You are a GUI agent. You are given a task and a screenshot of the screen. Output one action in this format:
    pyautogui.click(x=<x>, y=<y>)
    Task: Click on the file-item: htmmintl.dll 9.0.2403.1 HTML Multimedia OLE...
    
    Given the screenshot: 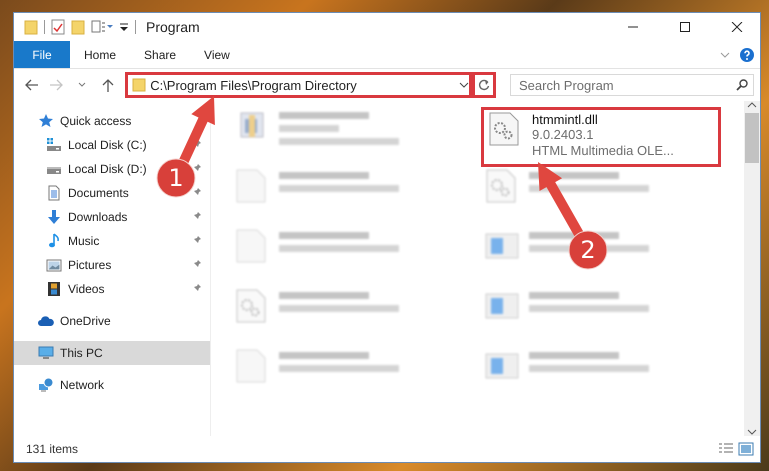 What is the action you would take?
    pyautogui.click(x=601, y=137)
    